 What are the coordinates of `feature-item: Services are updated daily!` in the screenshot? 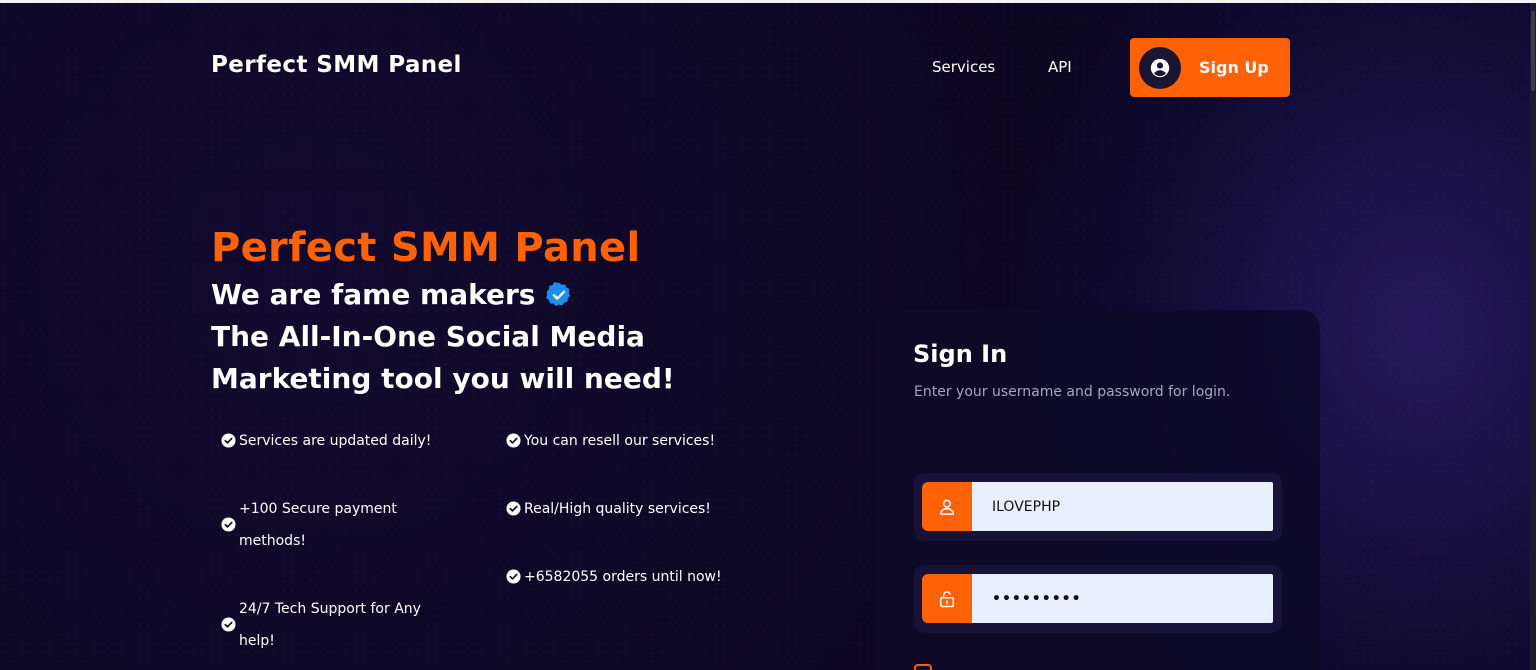 It's located at (351, 441).